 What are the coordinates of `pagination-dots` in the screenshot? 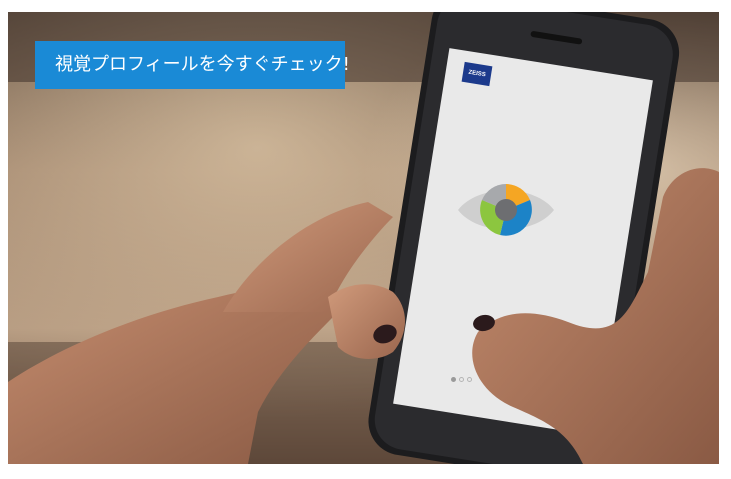 It's located at (461, 379).